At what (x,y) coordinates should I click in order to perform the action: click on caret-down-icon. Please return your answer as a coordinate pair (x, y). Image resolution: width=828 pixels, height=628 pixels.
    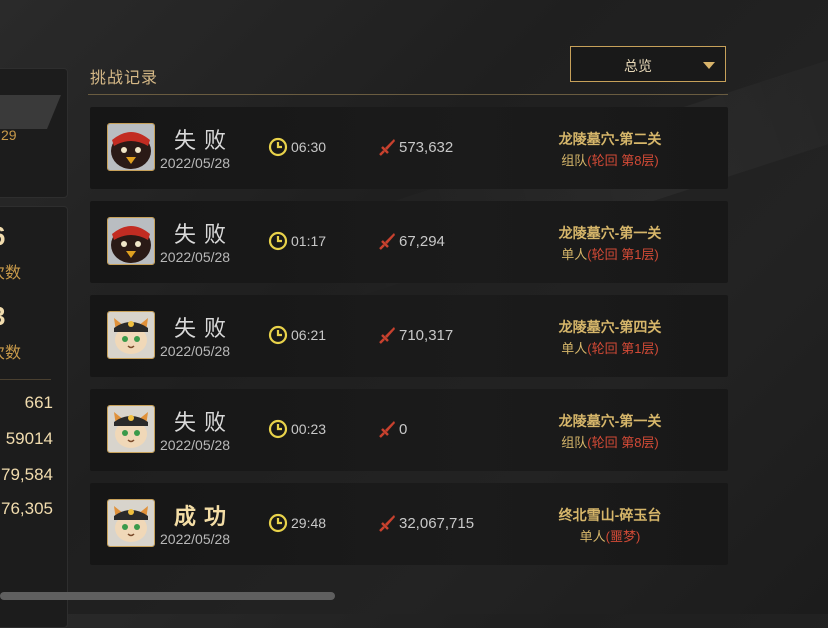
    Looking at the image, I should click on (709, 65).